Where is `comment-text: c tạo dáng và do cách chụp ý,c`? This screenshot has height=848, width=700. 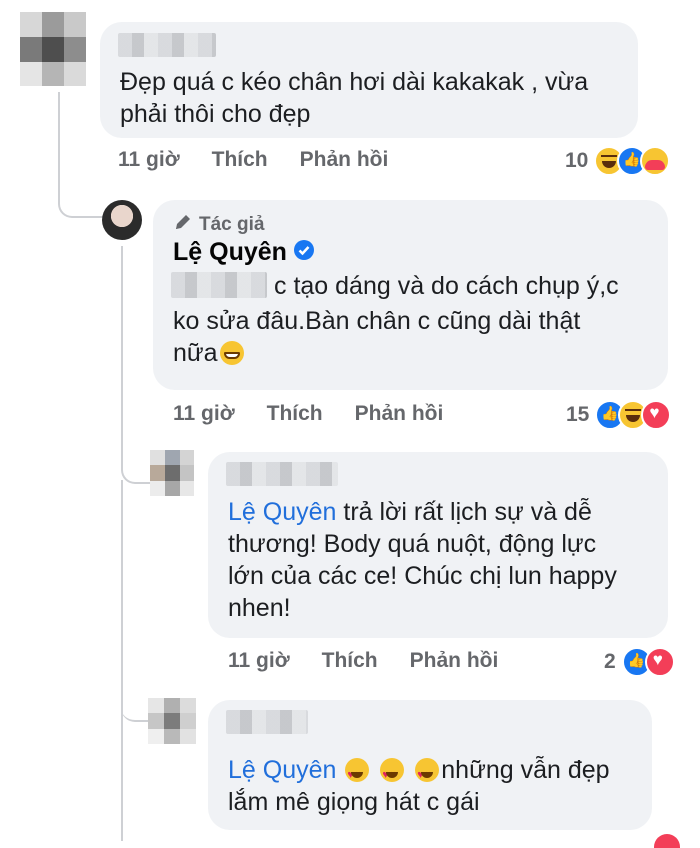
comment-text: c tạo dáng và do cách chụp ý,c is located at coordinates (446, 286).